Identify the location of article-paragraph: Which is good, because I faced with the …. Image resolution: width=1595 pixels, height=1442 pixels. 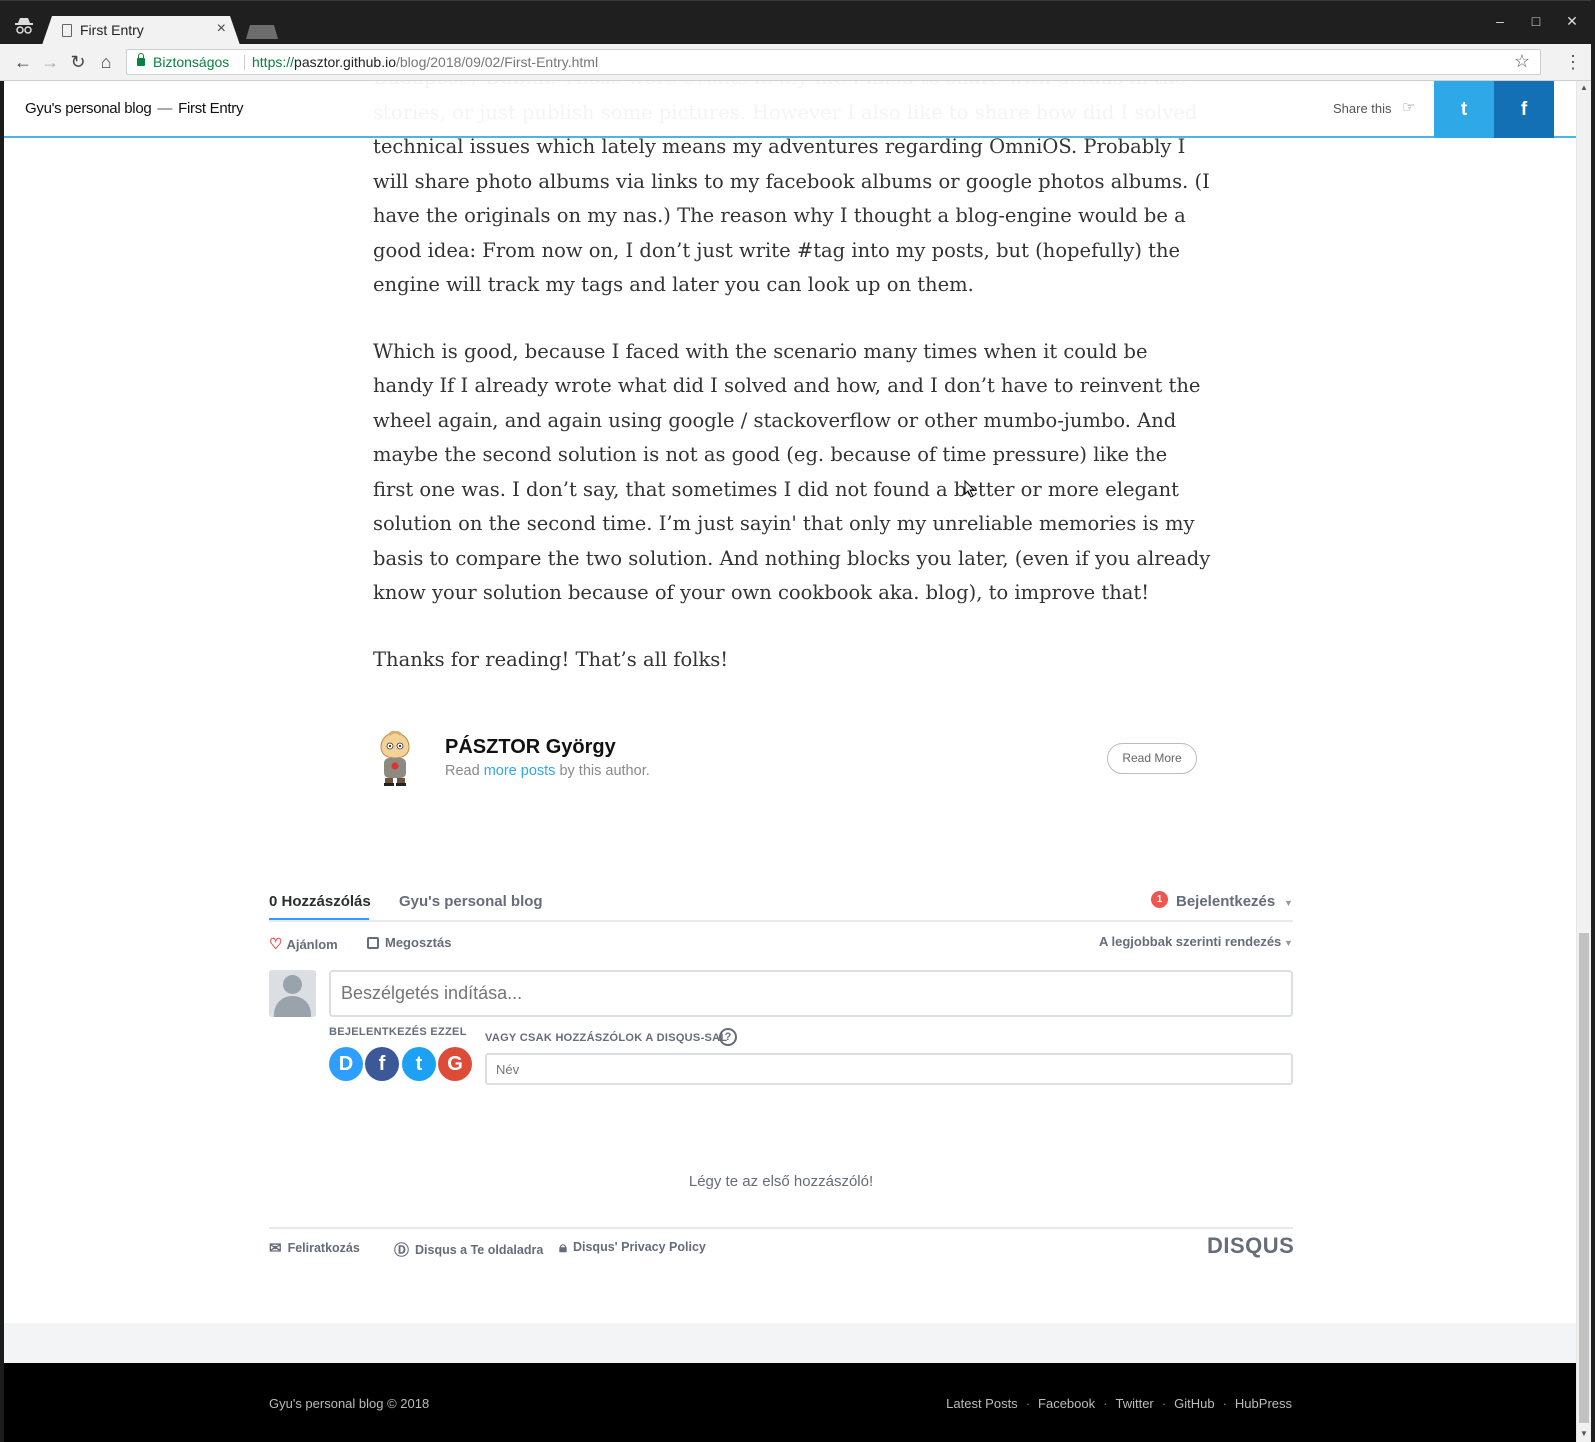
(792, 472).